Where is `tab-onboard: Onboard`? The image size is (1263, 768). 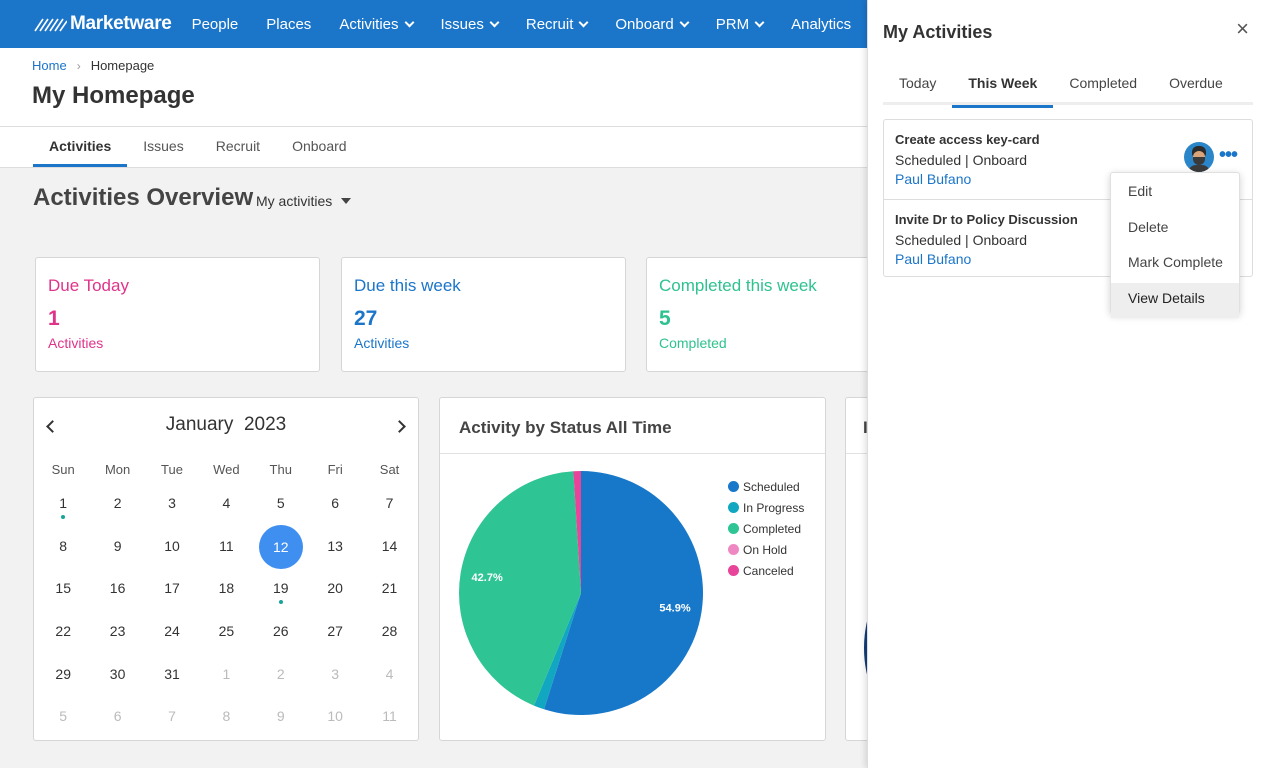 tab-onboard: Onboard is located at coordinates (319, 147).